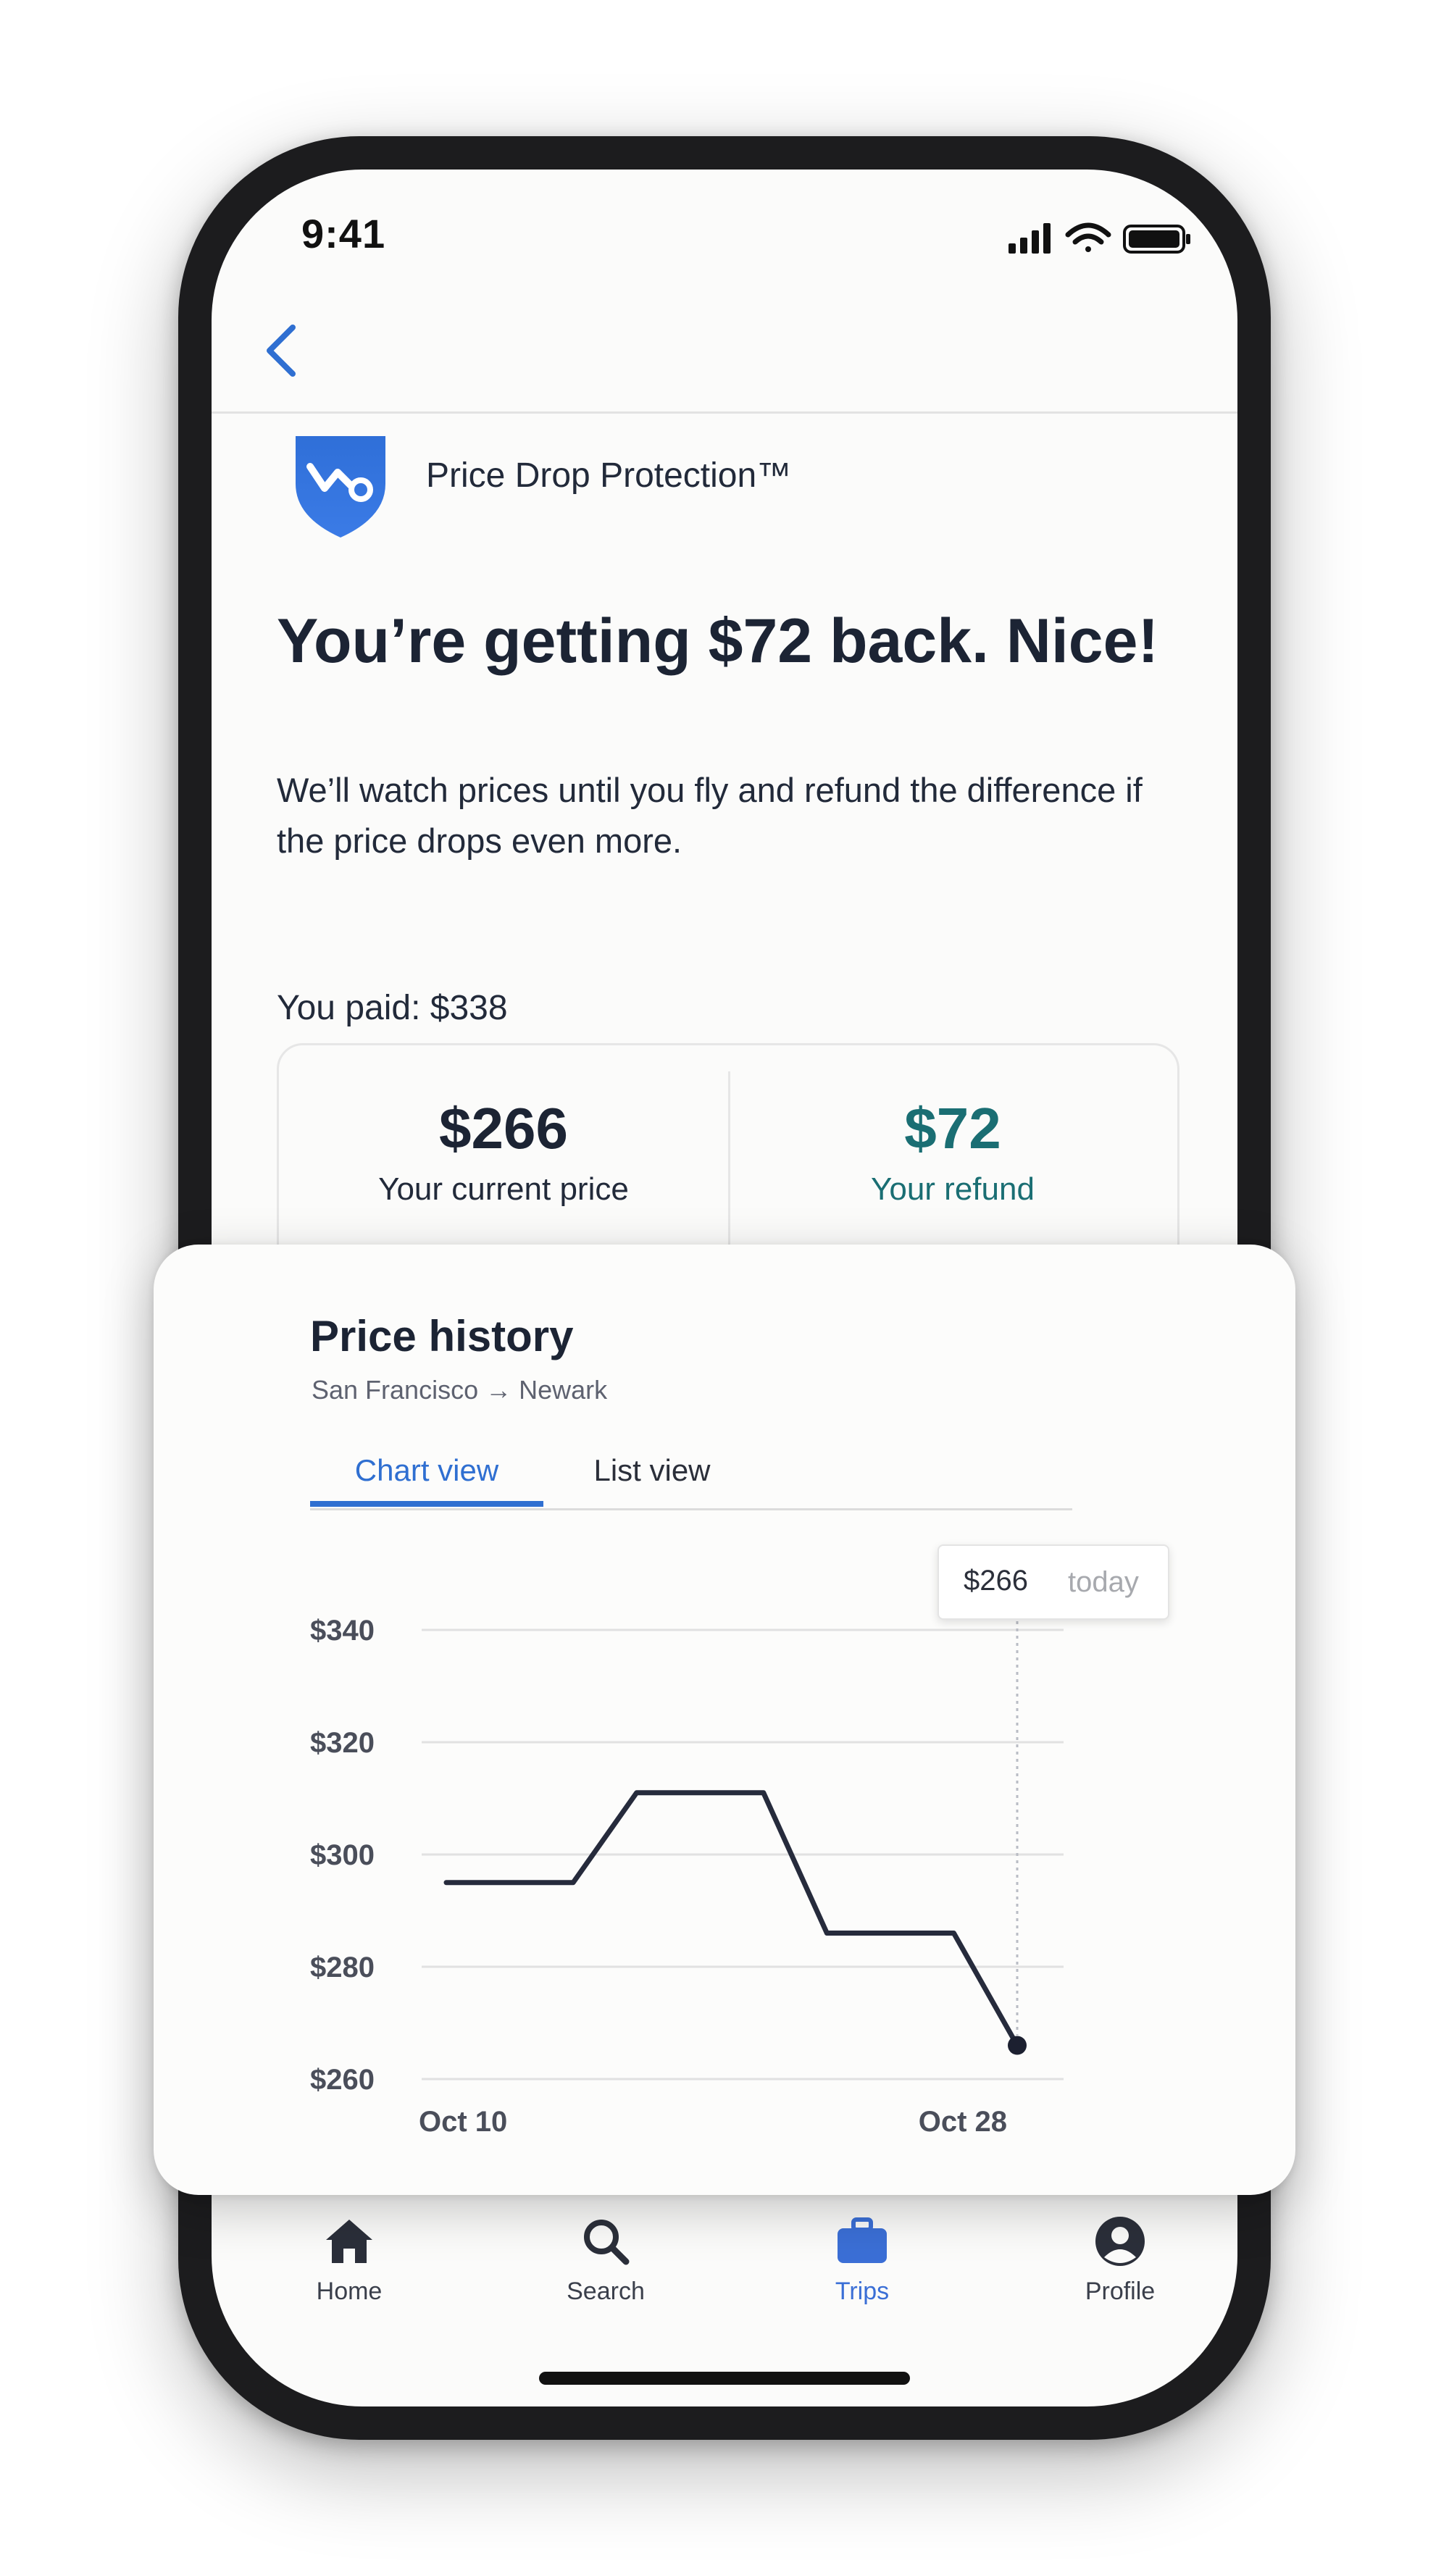  What do you see at coordinates (724, 2378) in the screenshot?
I see `home-indicator` at bounding box center [724, 2378].